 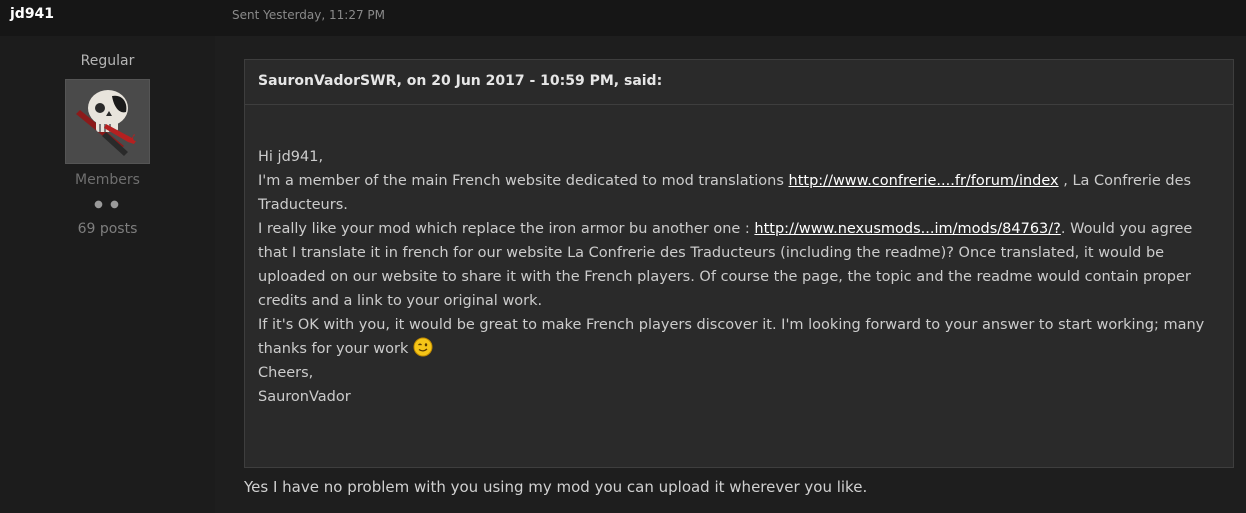 What do you see at coordinates (423, 347) in the screenshot?
I see `wink-smiley-icon` at bounding box center [423, 347].